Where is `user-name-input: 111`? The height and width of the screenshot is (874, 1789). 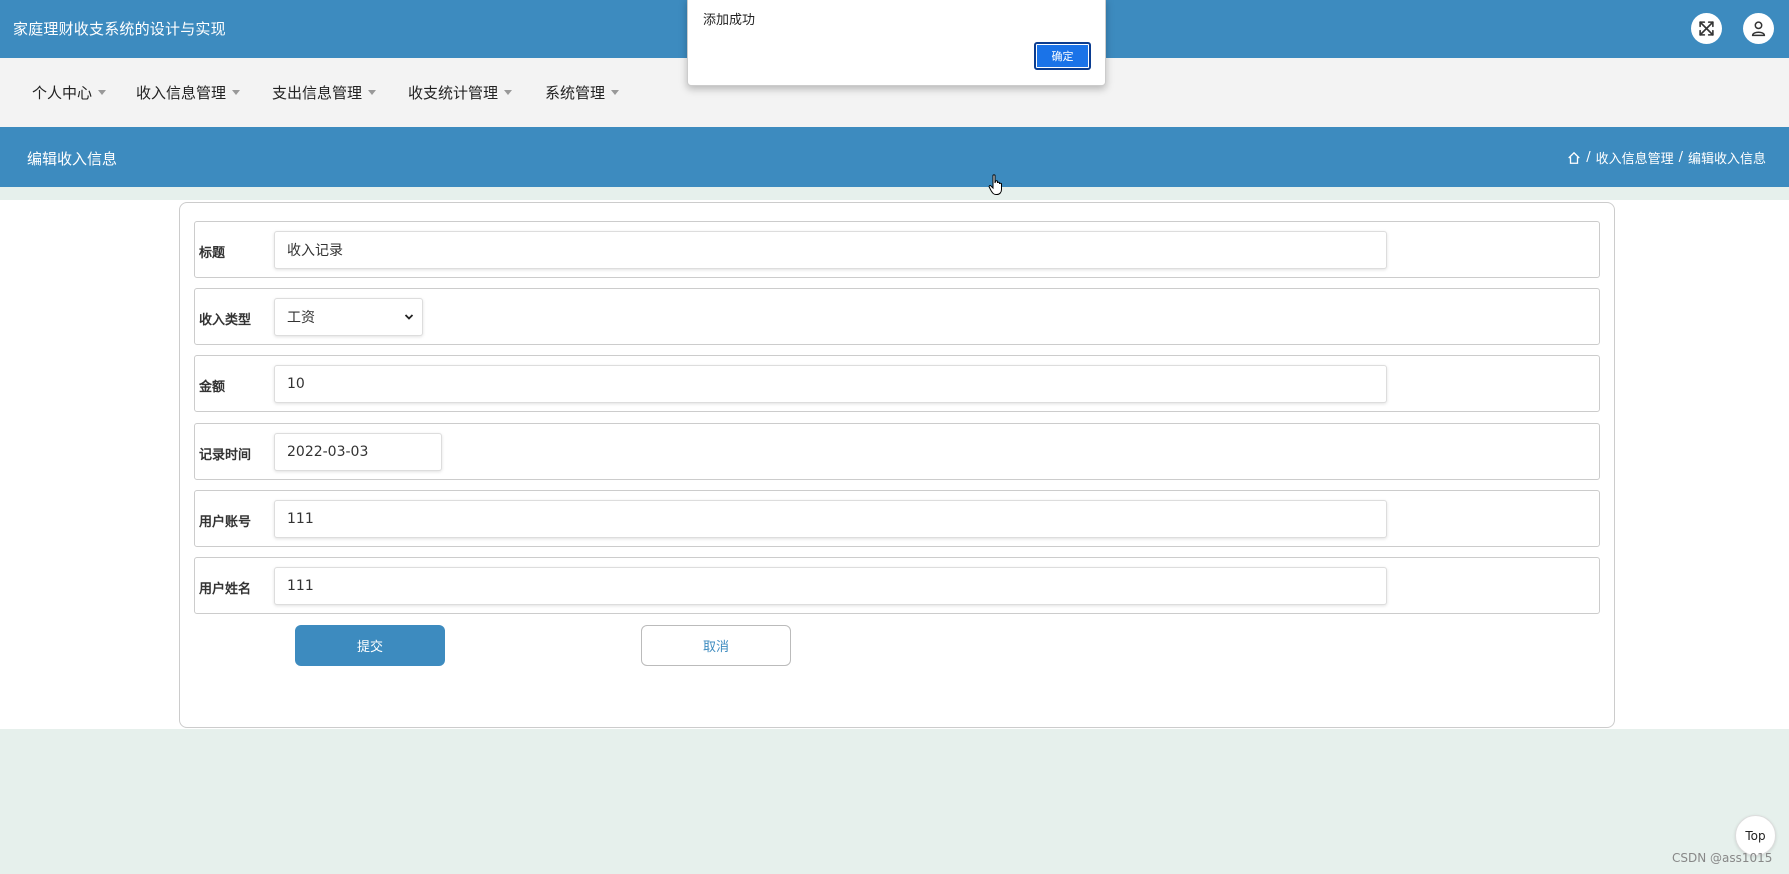
user-name-input: 111 is located at coordinates (830, 586).